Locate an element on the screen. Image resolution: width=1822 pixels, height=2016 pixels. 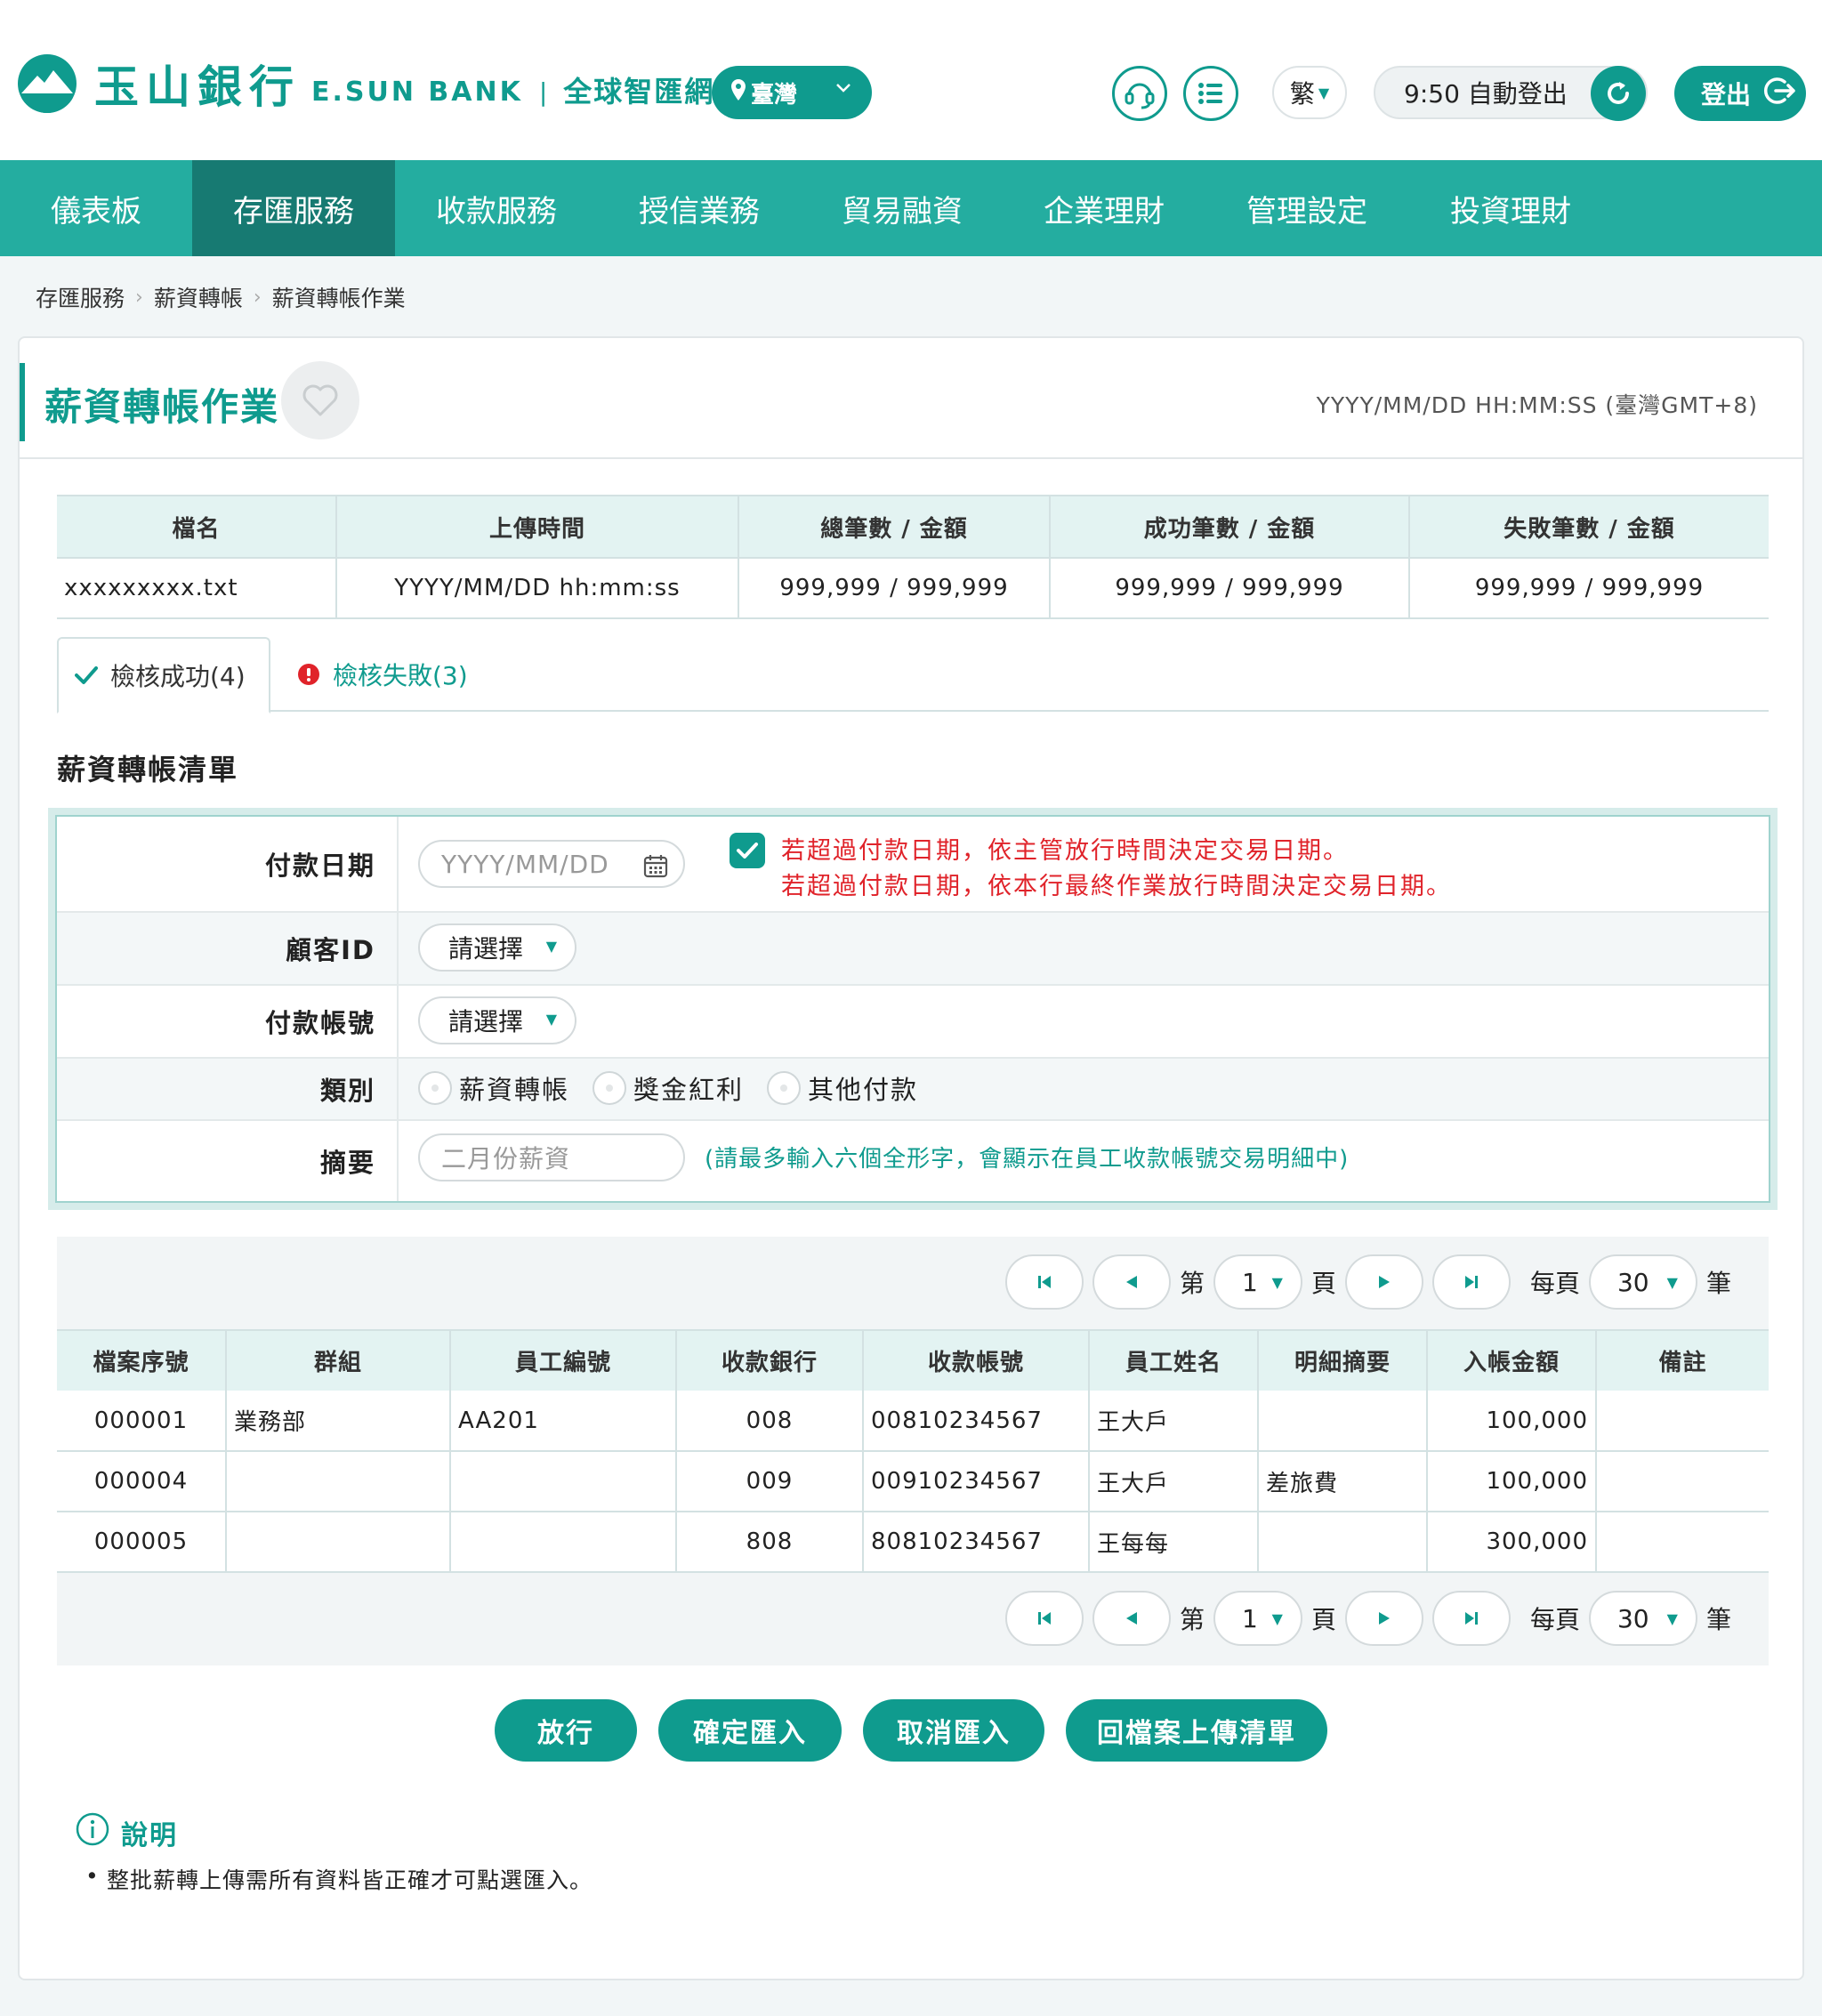
pager-top: 第 1 ▼ 頁 每頁 30 ▼ 筆 is located at coordinates (913, 1283).